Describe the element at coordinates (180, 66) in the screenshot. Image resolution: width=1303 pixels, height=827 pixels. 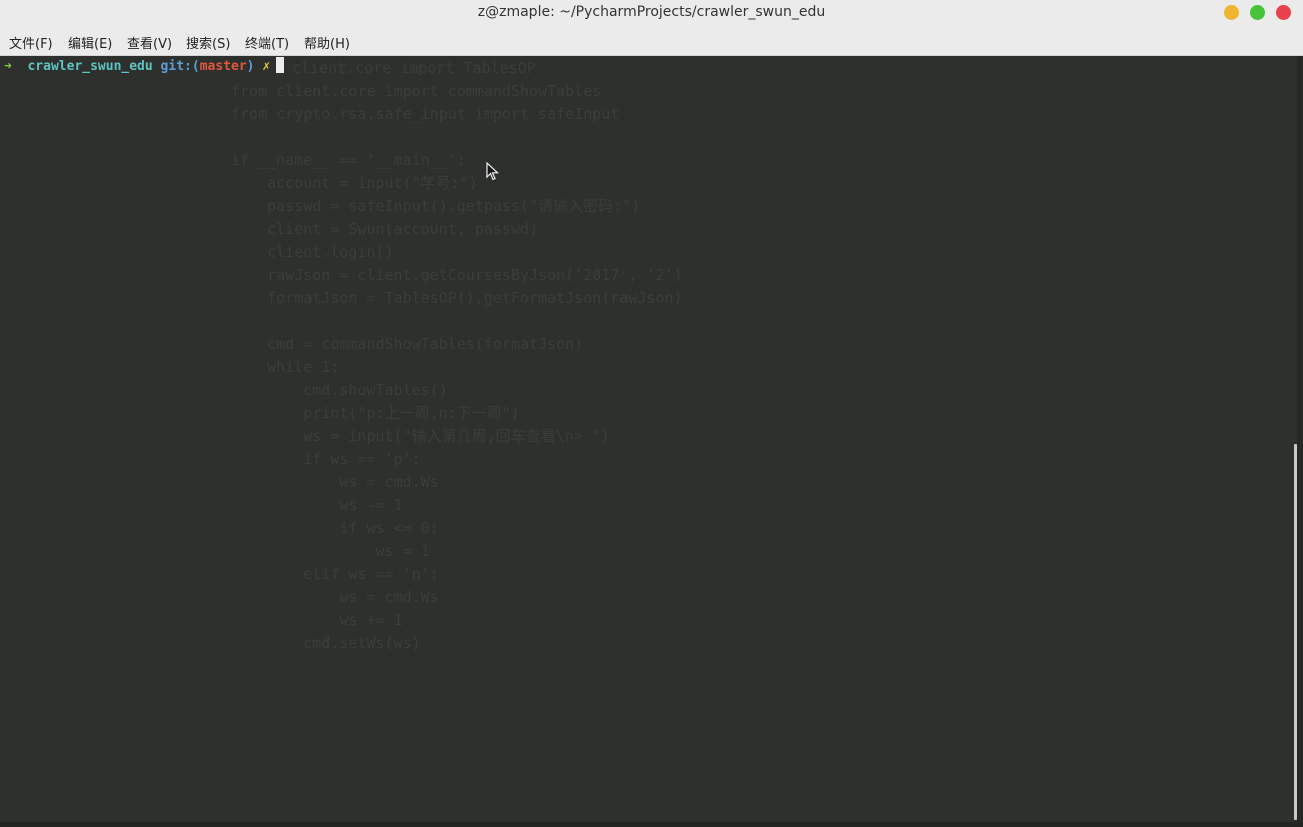
I see `prompt-git-prefix: git:(` at that location.